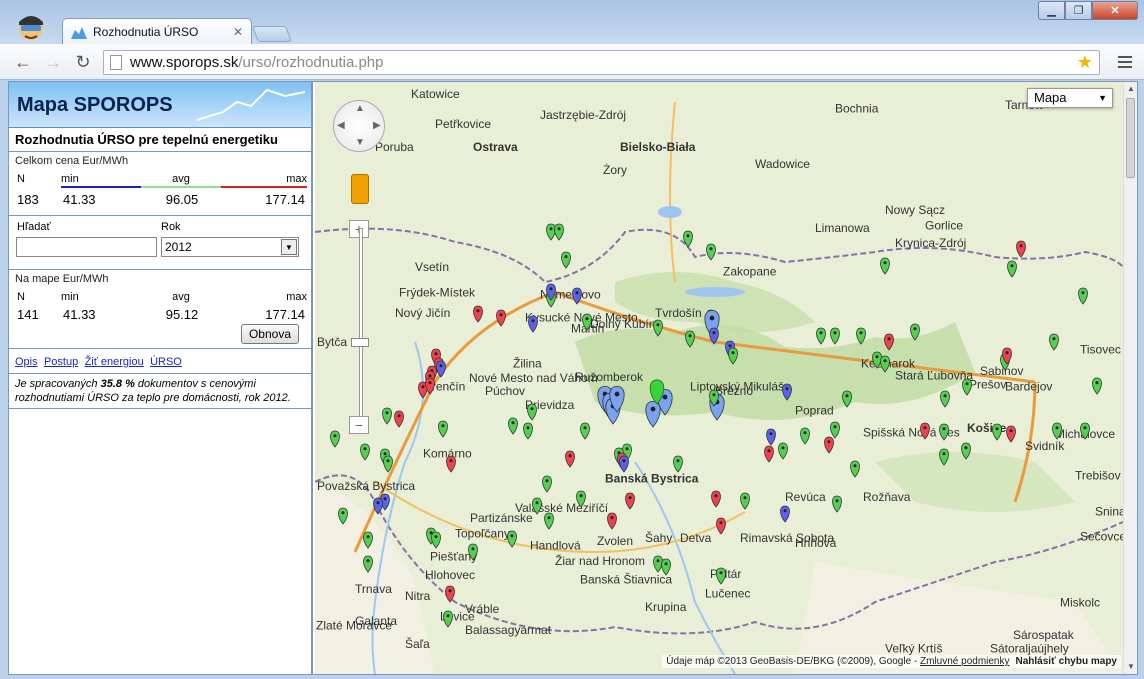  I want to click on brand-title: Mapa SPOROPS, so click(95, 105).